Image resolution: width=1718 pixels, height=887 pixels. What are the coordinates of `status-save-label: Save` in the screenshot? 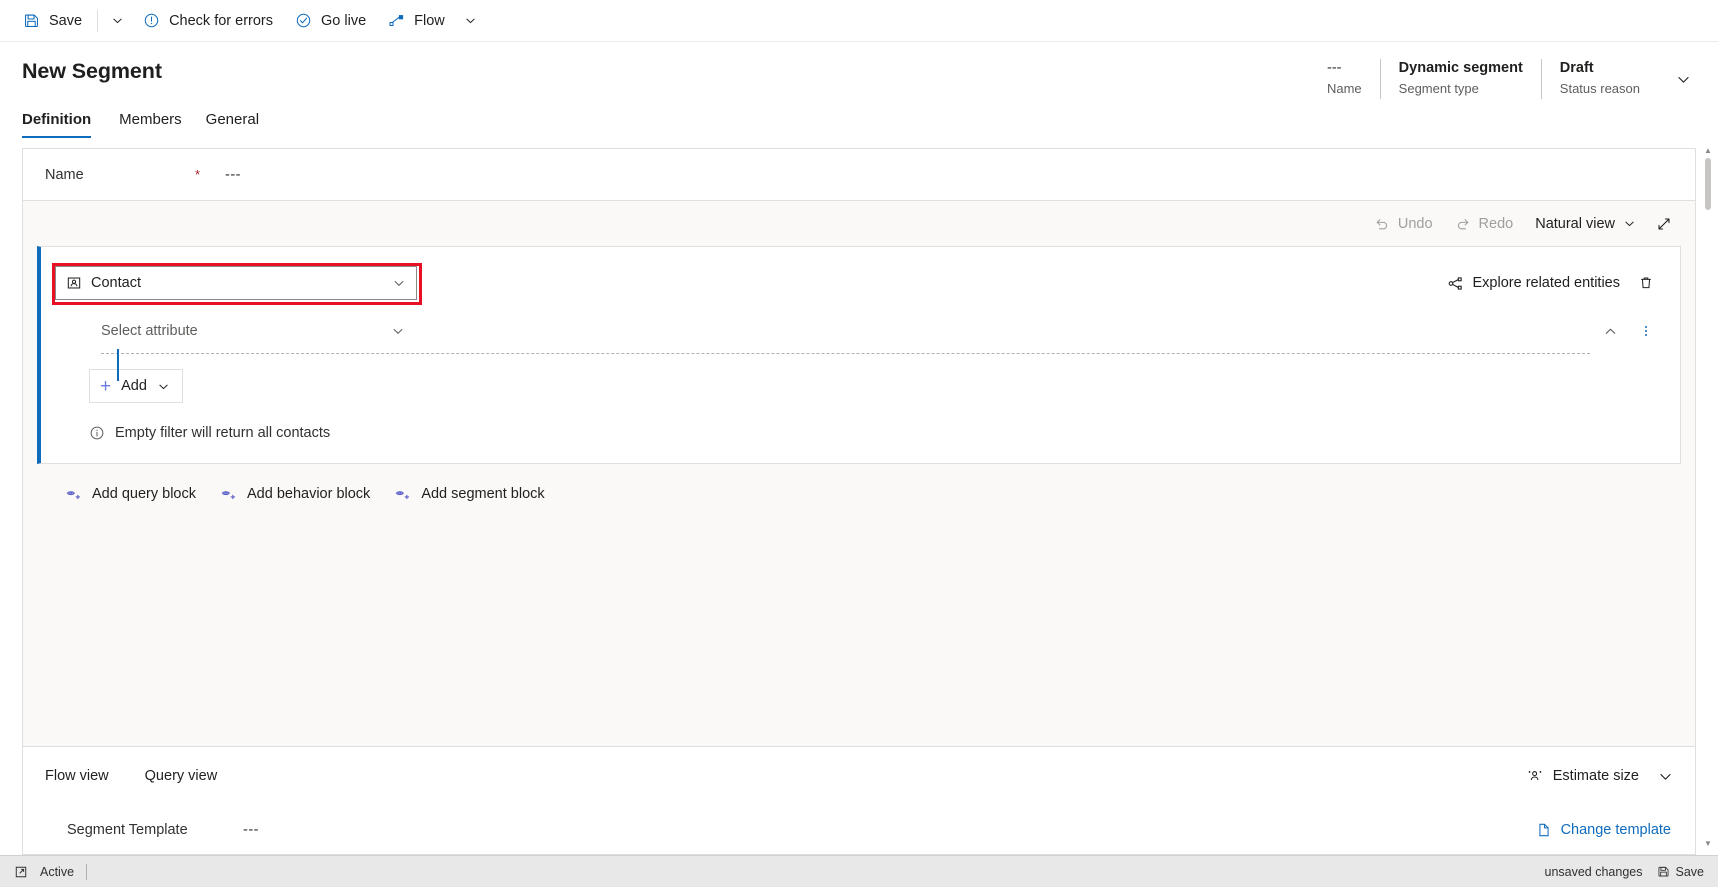 It's located at (1690, 871).